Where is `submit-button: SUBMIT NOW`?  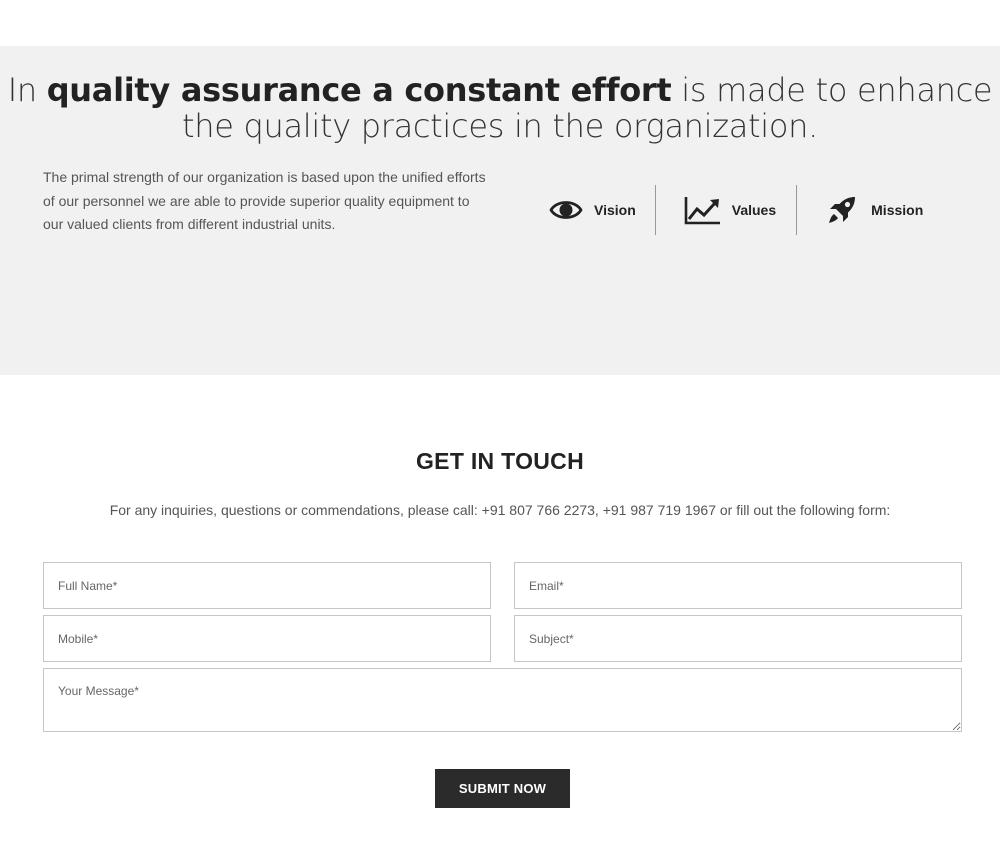
submit-button: SUBMIT NOW is located at coordinates (502, 788).